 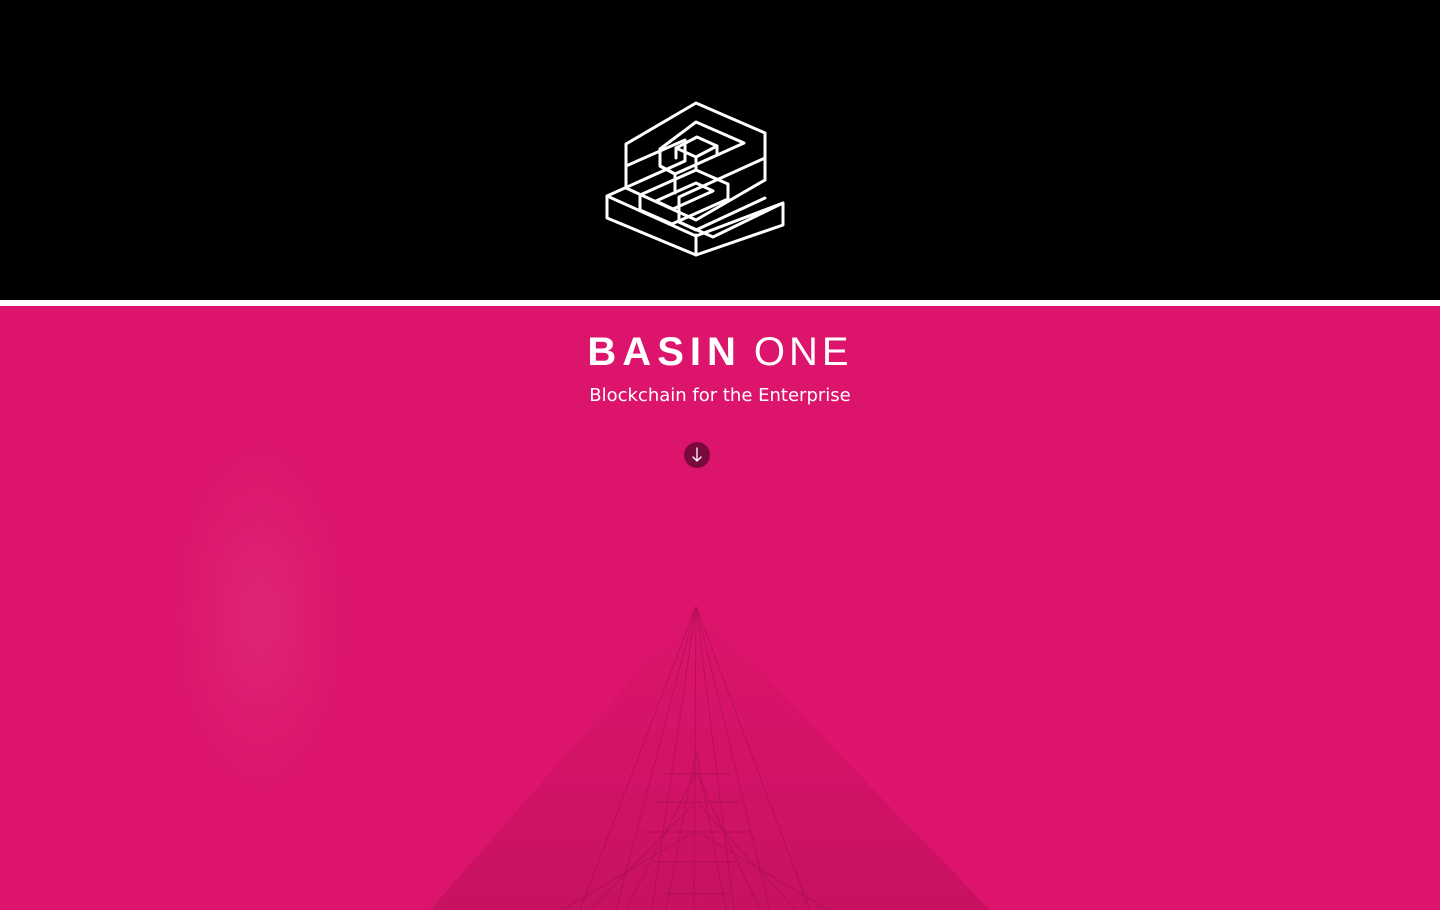 I want to click on brand-wordmark: BASIN ONE, so click(x=720, y=352).